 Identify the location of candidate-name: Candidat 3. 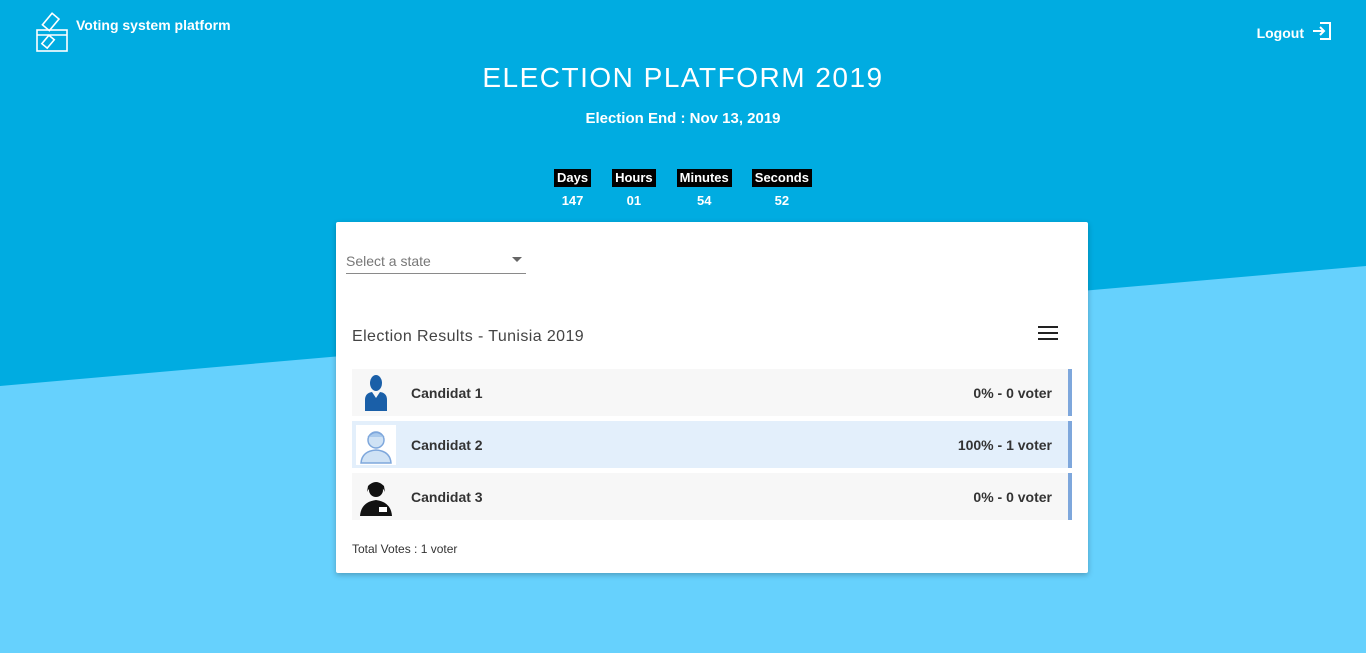
(447, 496).